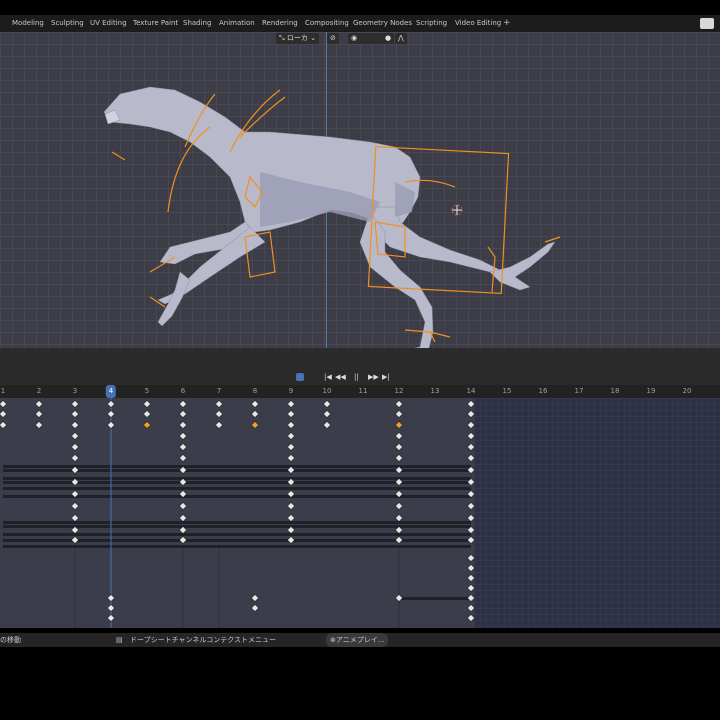 The image size is (720, 720). Describe the element at coordinates (280, 23) in the screenshot. I see `tab-rendering: Rendering` at that location.